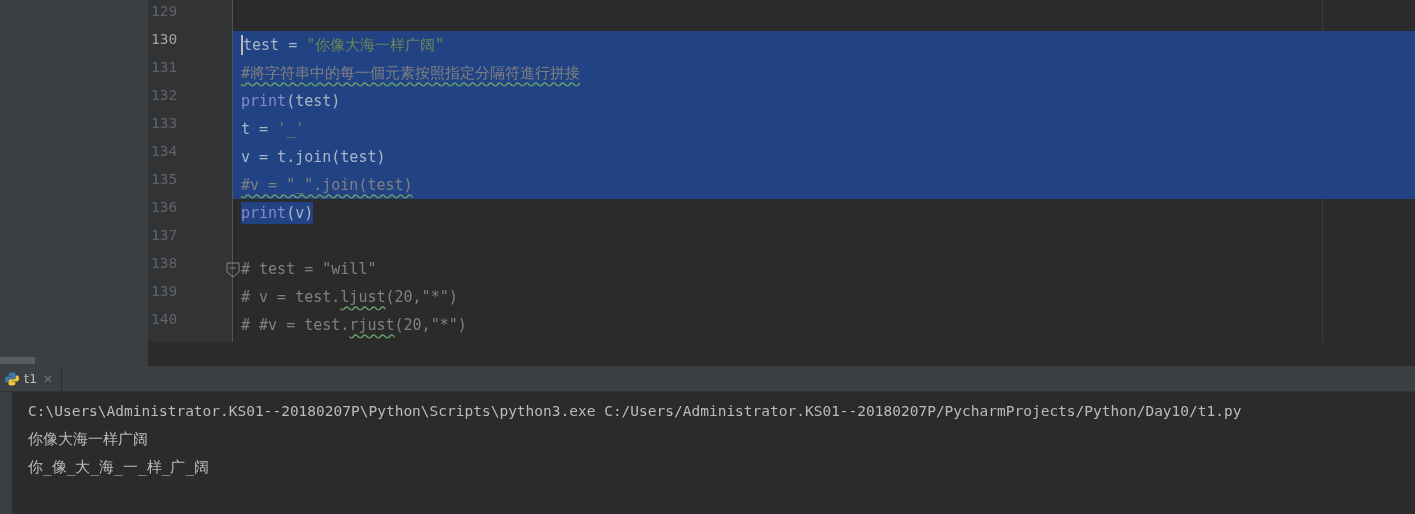 This screenshot has height=514, width=1415. What do you see at coordinates (17, 360) in the screenshot?
I see `scrollbar-thumb` at bounding box center [17, 360].